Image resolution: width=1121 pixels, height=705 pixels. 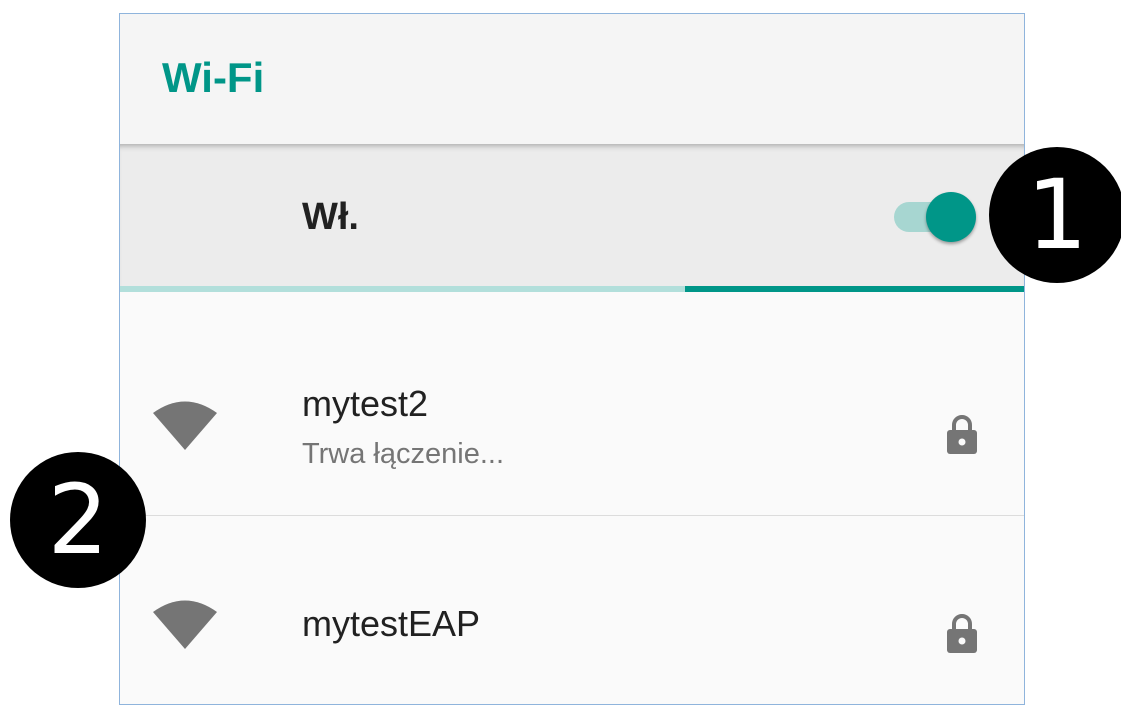 What do you see at coordinates (854, 289) in the screenshot?
I see `scan-progress-indicator` at bounding box center [854, 289].